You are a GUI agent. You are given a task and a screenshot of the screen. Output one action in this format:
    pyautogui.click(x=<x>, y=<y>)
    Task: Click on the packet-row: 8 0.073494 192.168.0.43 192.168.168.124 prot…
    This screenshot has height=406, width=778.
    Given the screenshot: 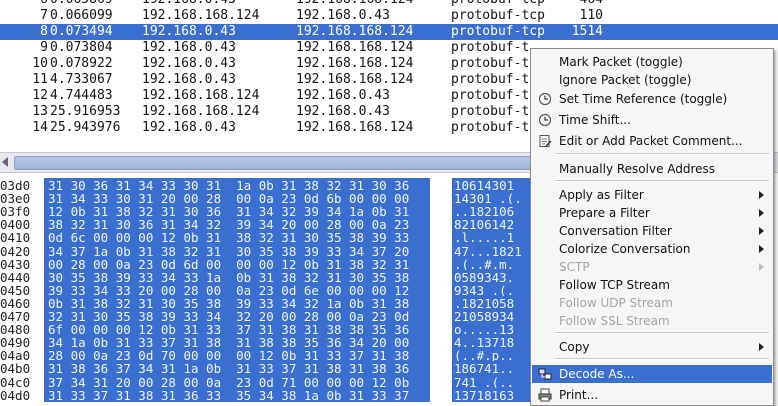 What is the action you would take?
    pyautogui.click(x=389, y=32)
    